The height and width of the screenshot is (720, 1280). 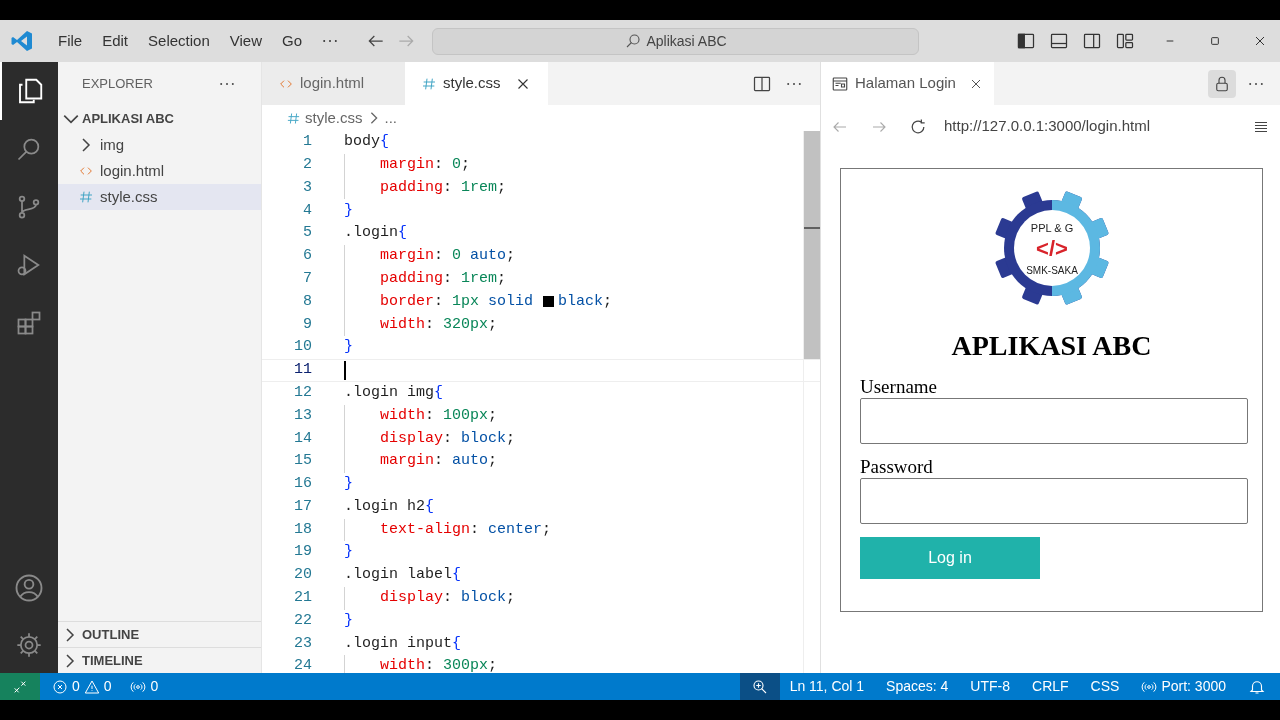 What do you see at coordinates (302, 392) in the screenshot?
I see `line-number: 12` at bounding box center [302, 392].